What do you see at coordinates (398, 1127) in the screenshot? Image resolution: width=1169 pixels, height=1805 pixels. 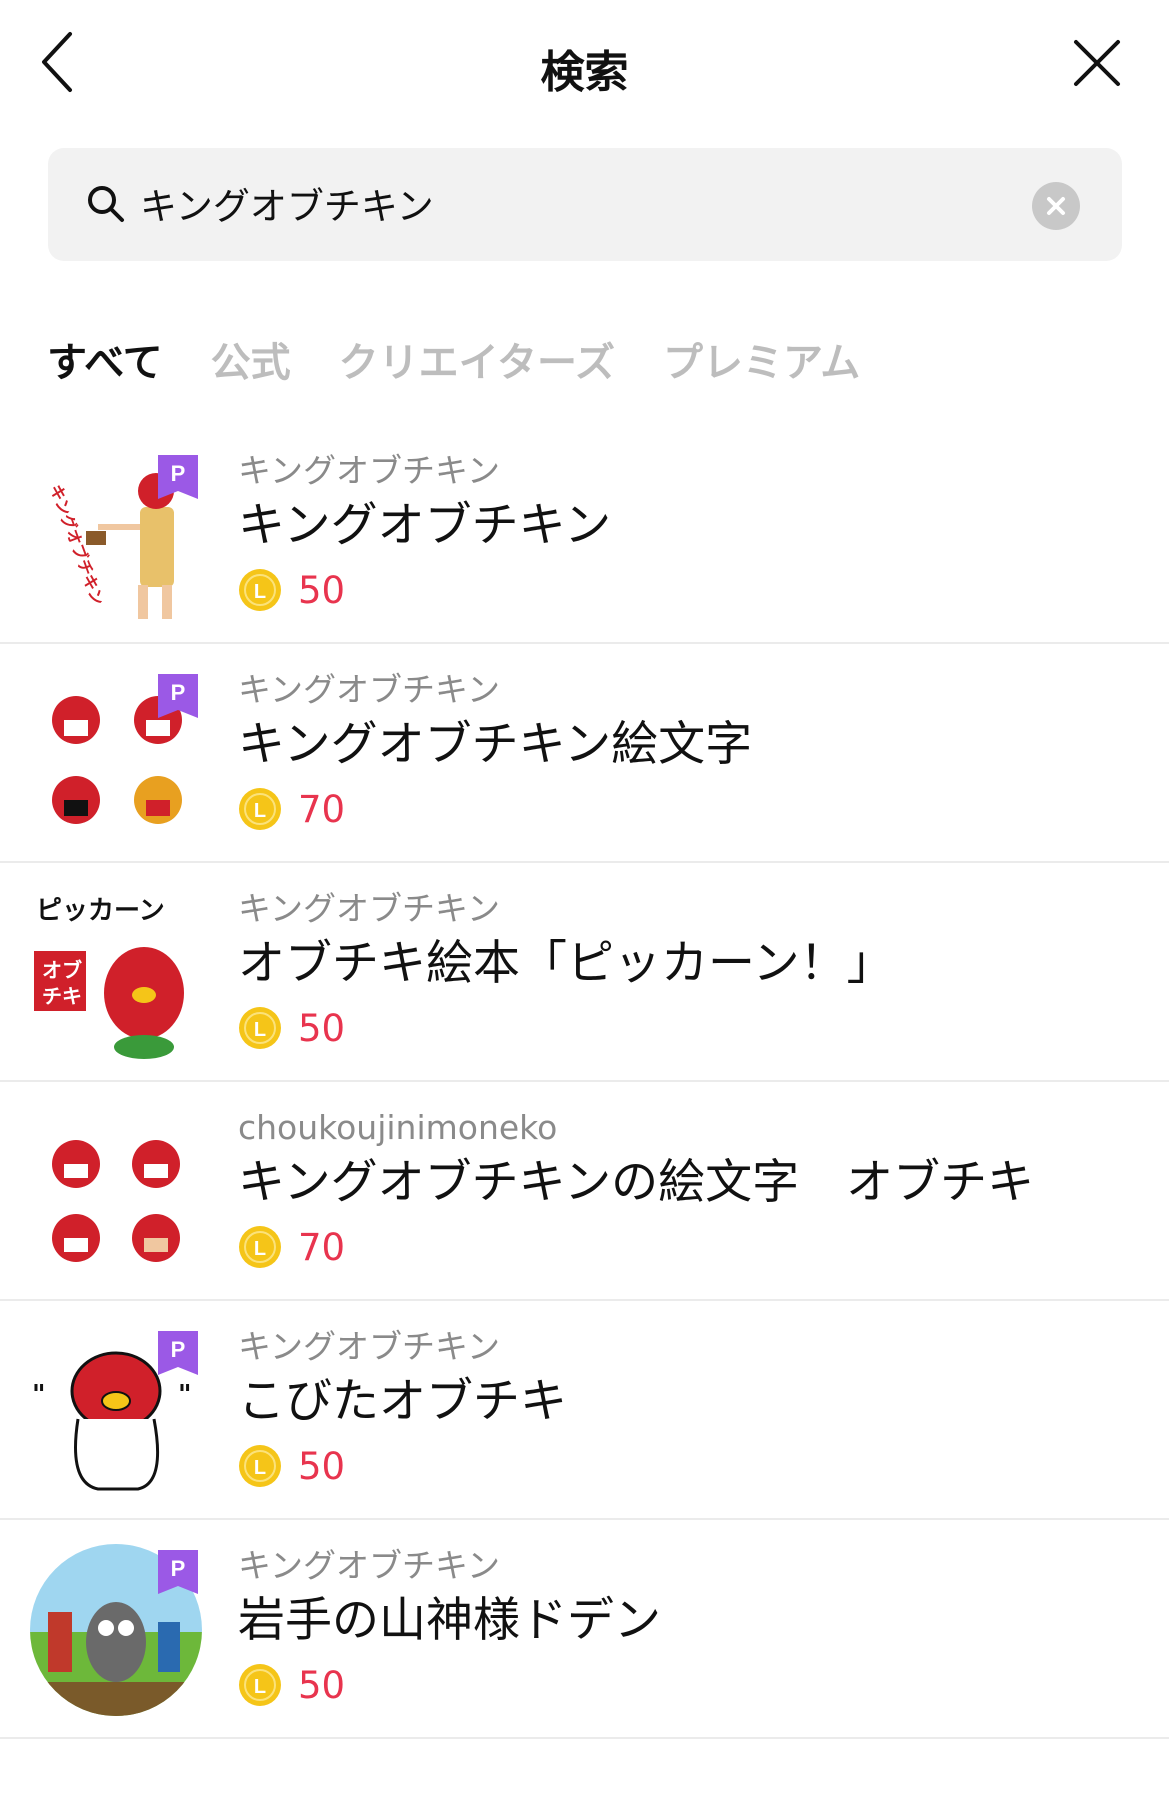 I see `item-author: choukoujinimoneko` at bounding box center [398, 1127].